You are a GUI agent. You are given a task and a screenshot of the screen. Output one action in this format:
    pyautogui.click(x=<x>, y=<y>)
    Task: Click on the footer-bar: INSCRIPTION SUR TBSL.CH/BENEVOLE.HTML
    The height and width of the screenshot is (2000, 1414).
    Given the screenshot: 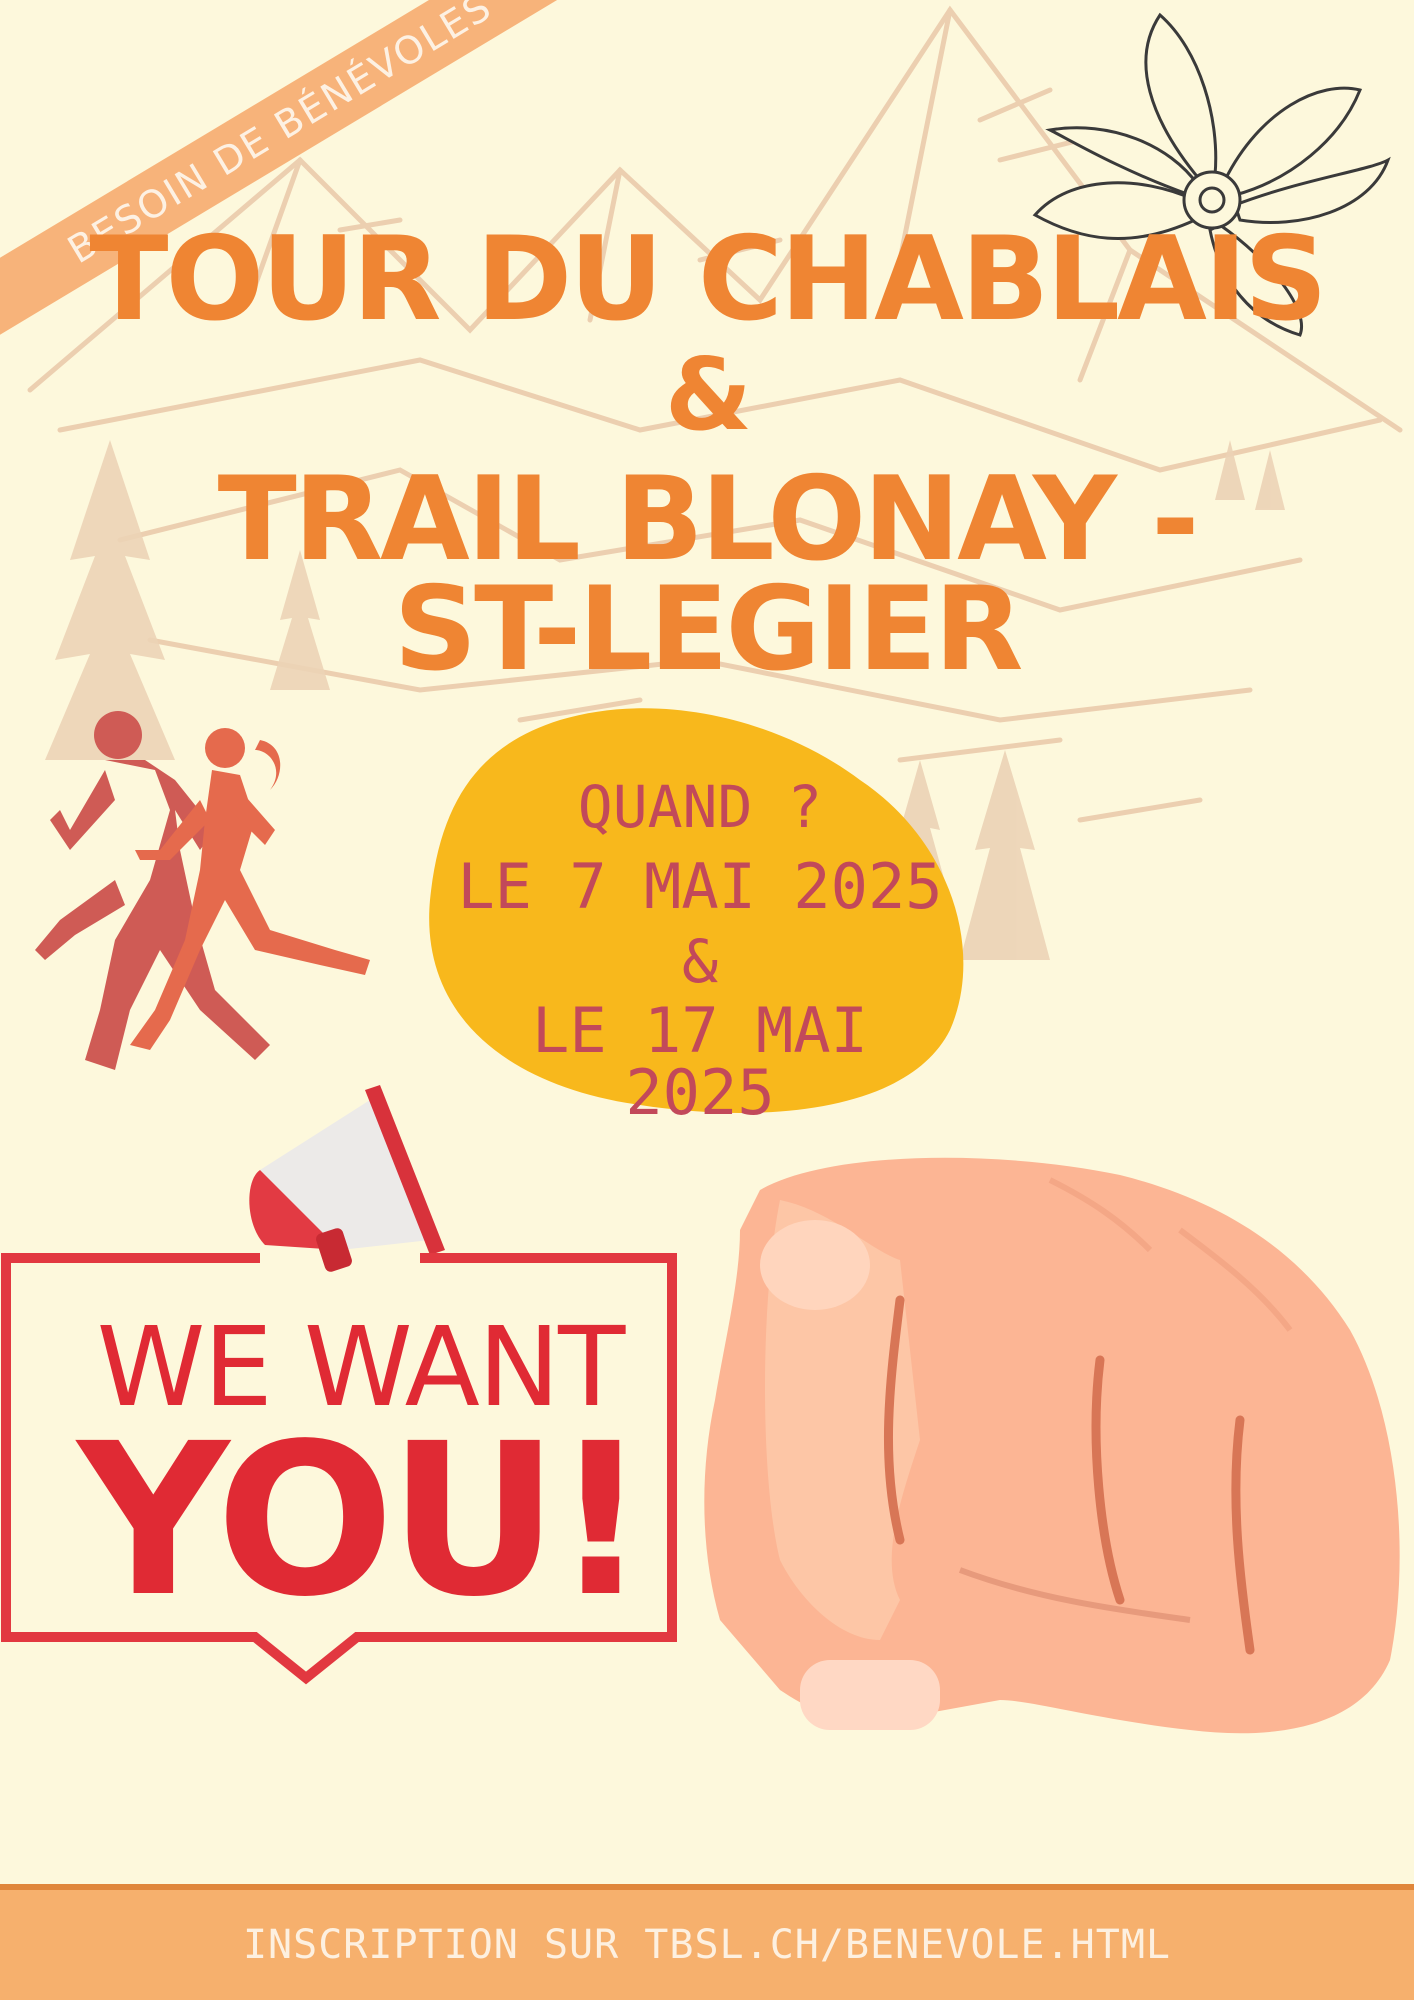 What is the action you would take?
    pyautogui.click(x=707, y=1942)
    